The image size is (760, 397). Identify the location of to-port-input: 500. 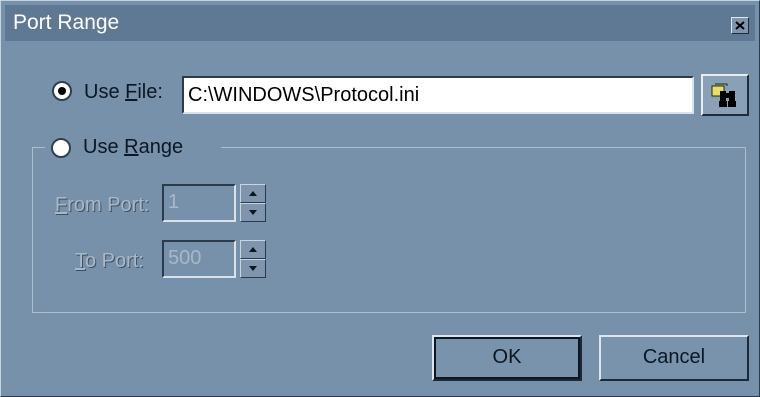
(199, 259).